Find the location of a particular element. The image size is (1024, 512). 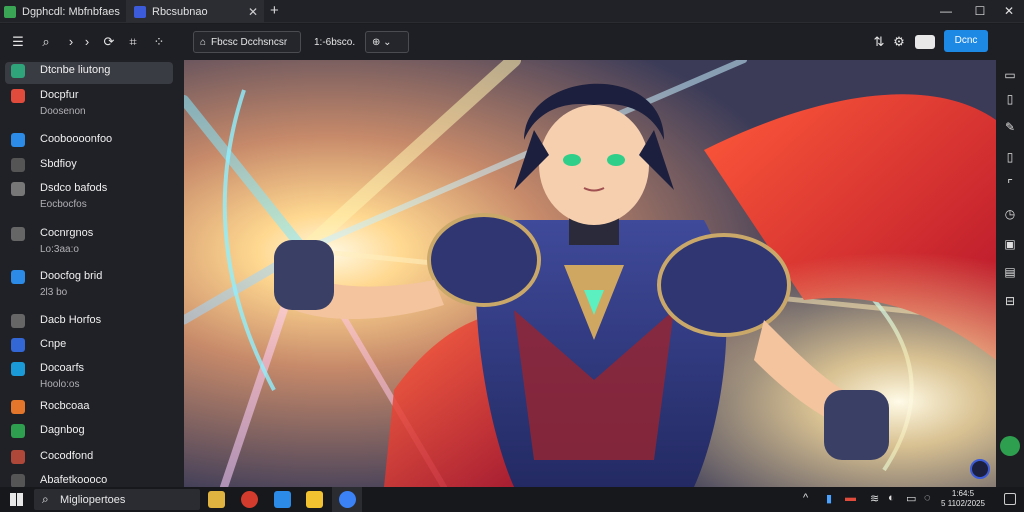

sidebar-item: Dsdco bafods Eocbocfos is located at coordinates (89, 199).